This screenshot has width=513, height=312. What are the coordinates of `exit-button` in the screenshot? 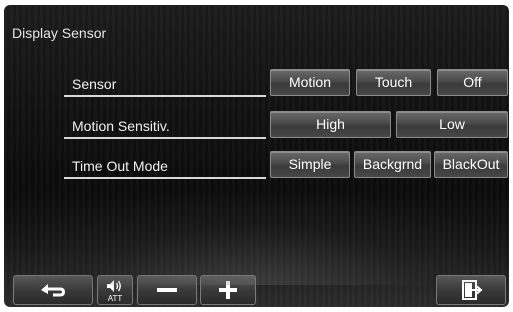 It's located at (471, 290).